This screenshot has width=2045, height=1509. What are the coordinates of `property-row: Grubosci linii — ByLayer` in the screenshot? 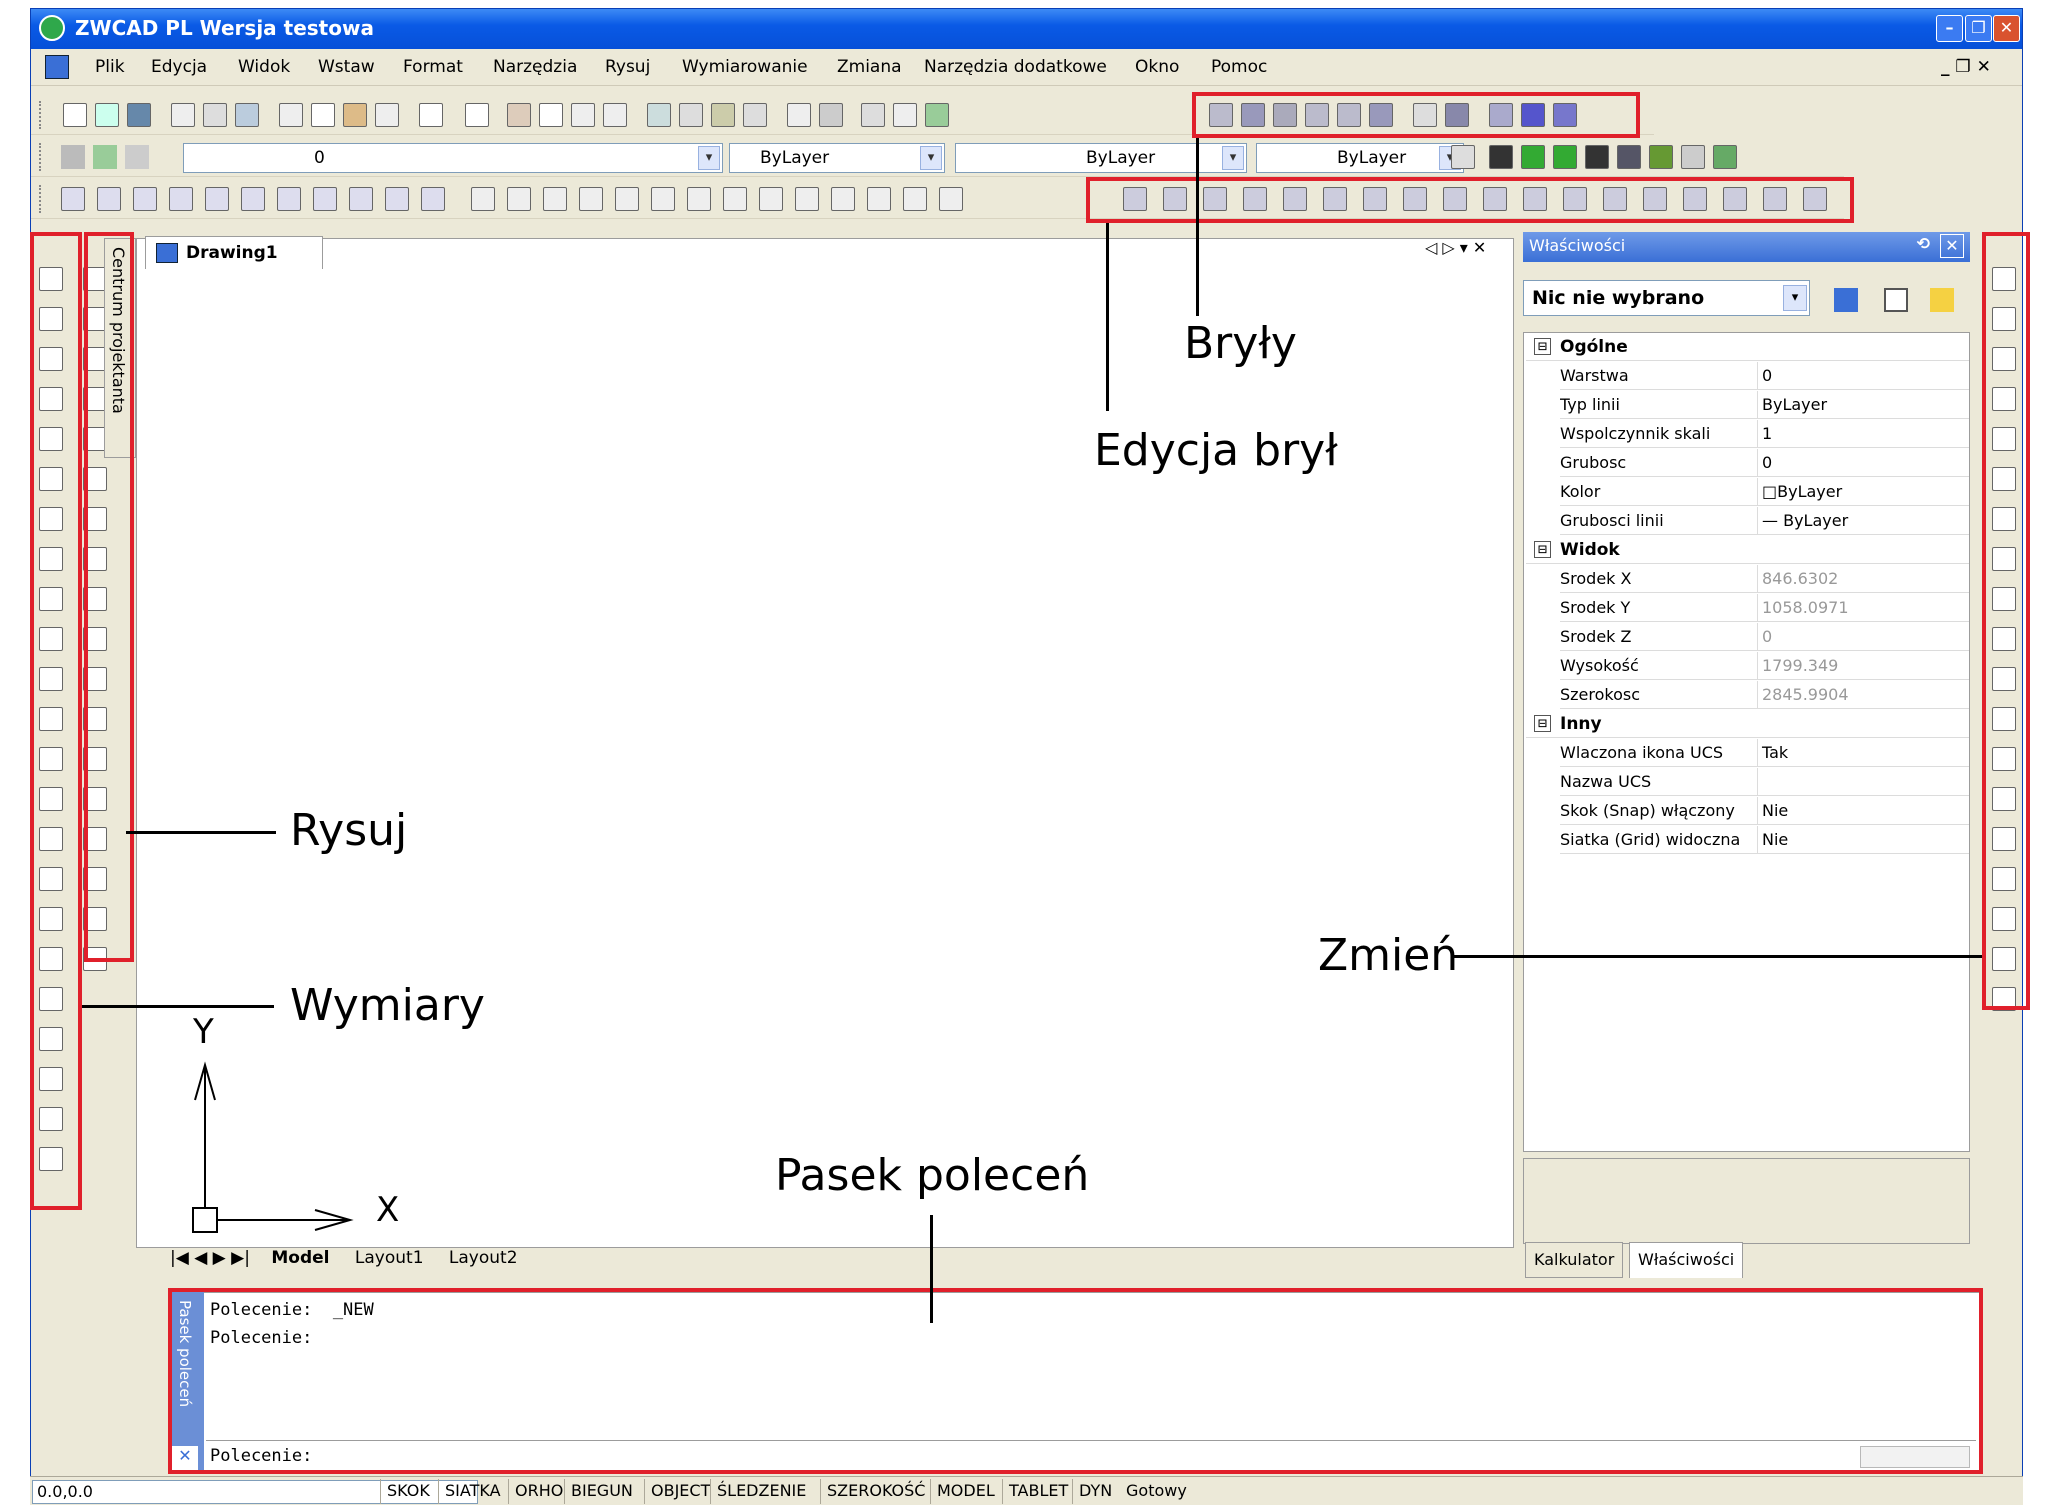 It's located at (1764, 521).